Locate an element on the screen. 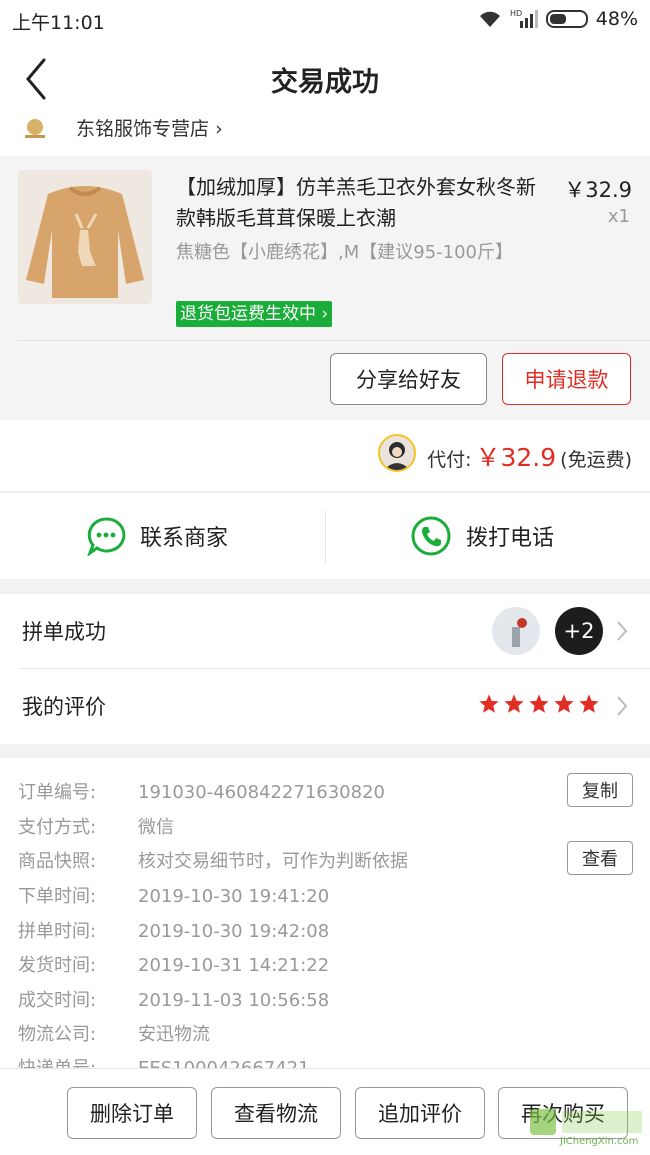 Image resolution: width=650 pixels, height=1155 pixels. shop-name: 东铭服饰专营店 › is located at coordinates (149, 127).